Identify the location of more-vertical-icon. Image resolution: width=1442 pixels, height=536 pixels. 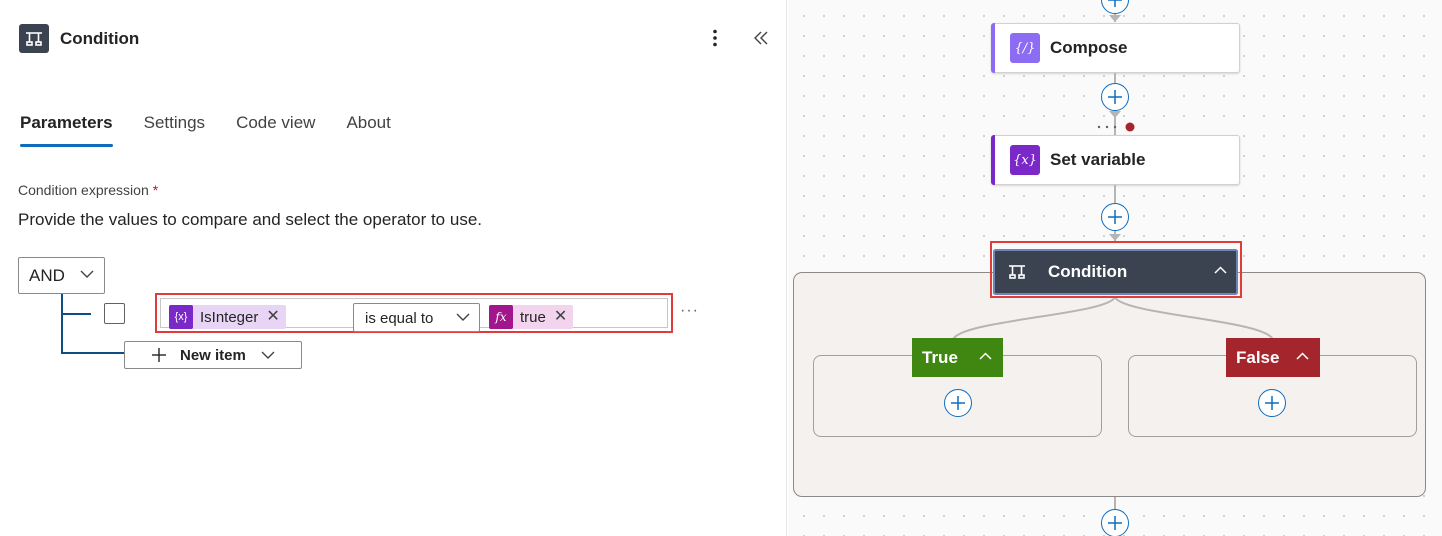
(715, 38).